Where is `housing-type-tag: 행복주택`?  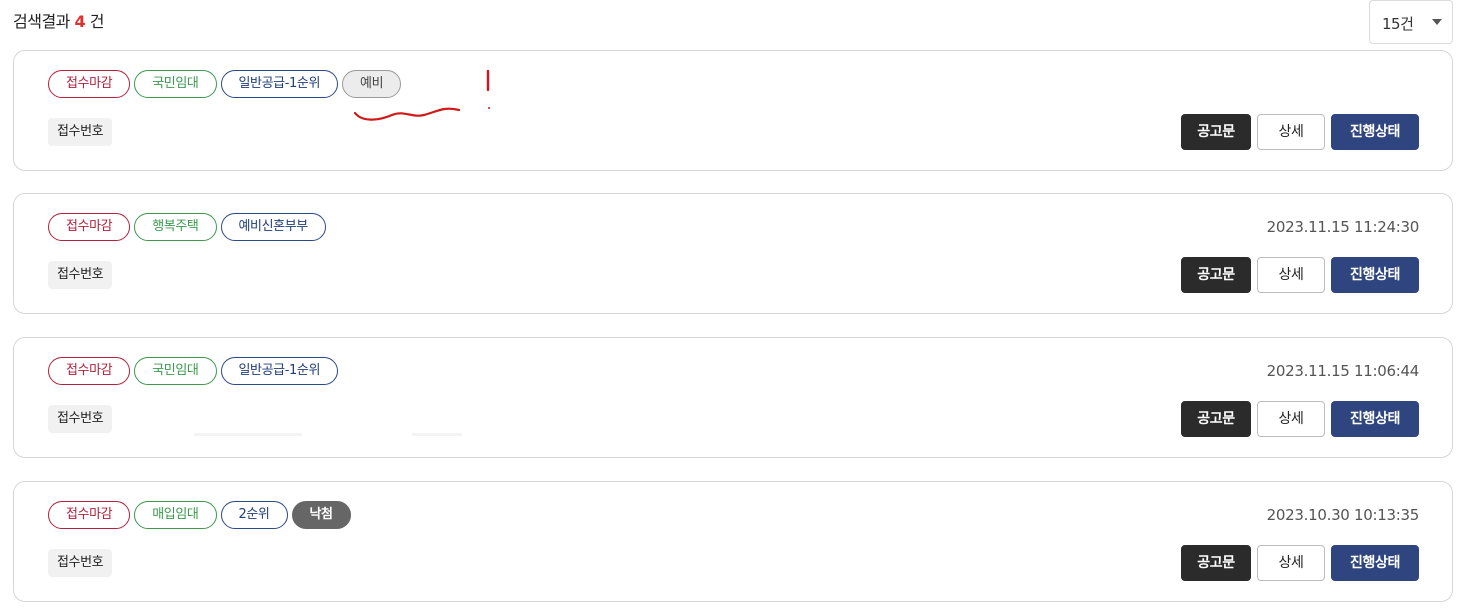 housing-type-tag: 행복주택 is located at coordinates (175, 227).